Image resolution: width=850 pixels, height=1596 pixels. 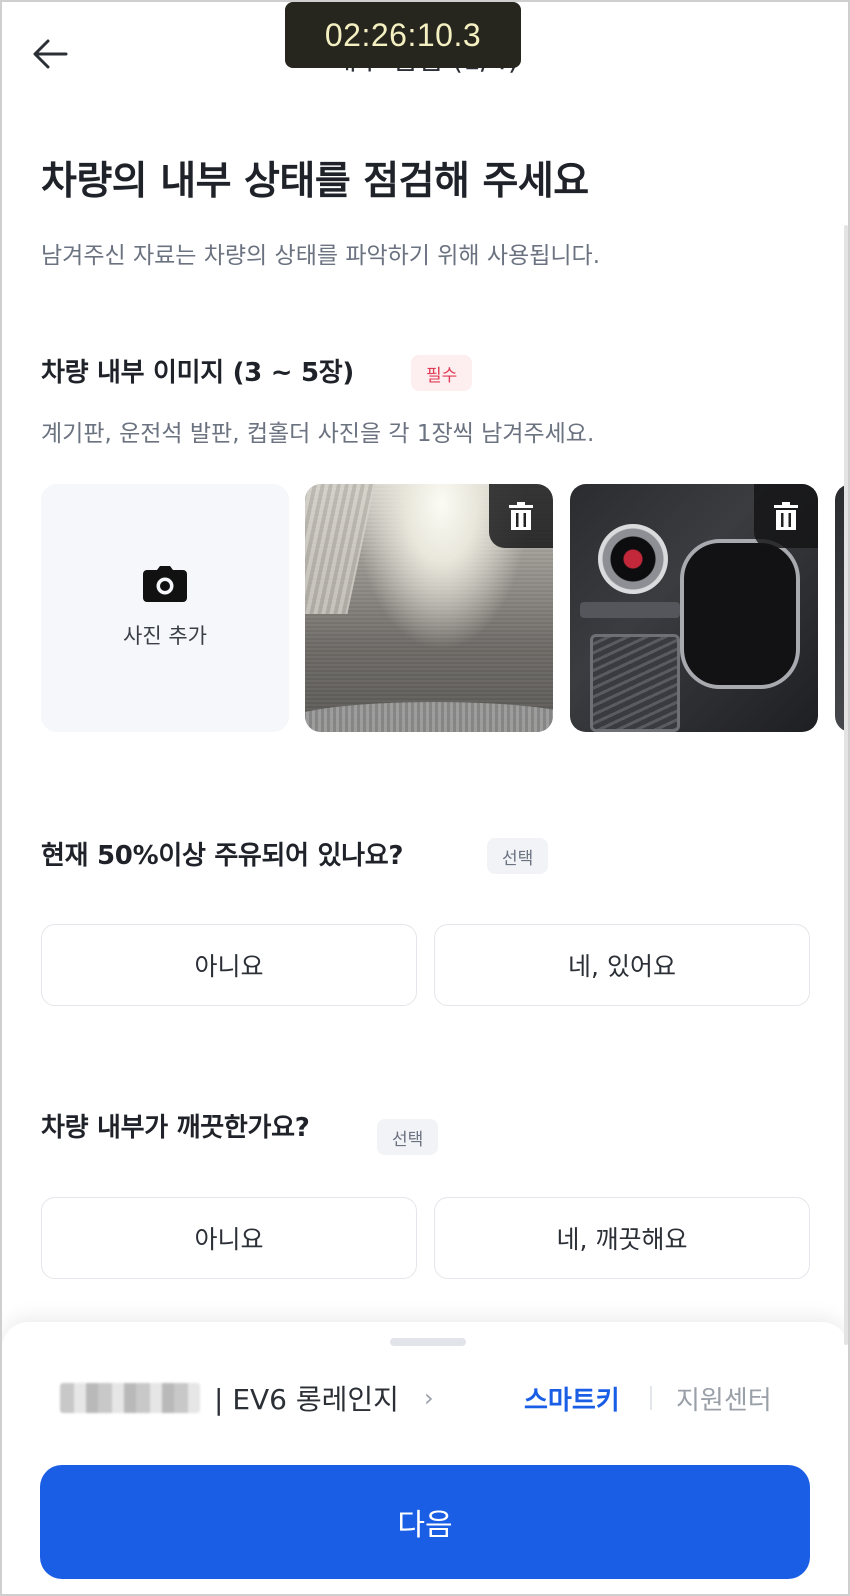 What do you see at coordinates (130, 1398) in the screenshot?
I see `license-plate-blurred` at bounding box center [130, 1398].